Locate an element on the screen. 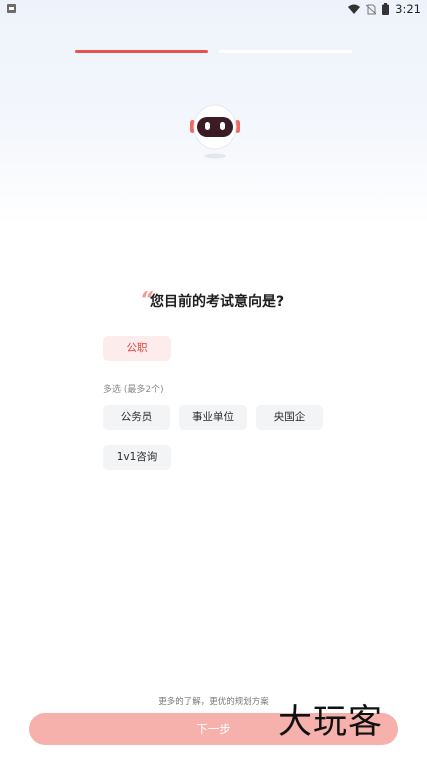 The width and height of the screenshot is (427, 760). watermark-logo: 大玩客 is located at coordinates (330, 722).